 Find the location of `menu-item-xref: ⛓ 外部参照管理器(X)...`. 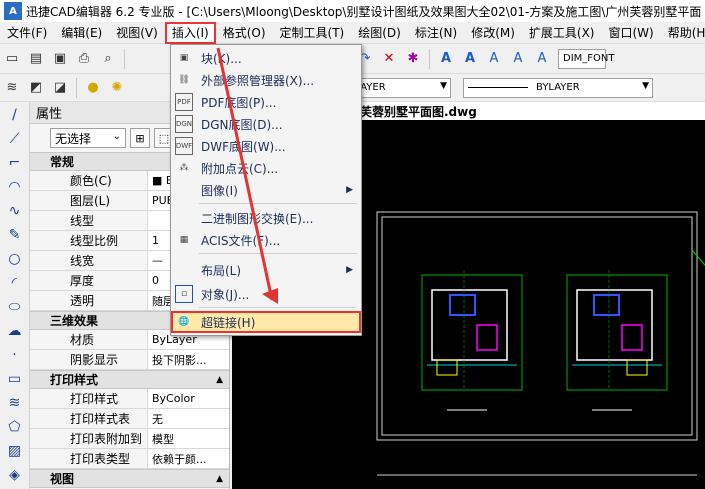

menu-item-xref: ⛓ 外部参照管理器(X)... is located at coordinates (266, 80).